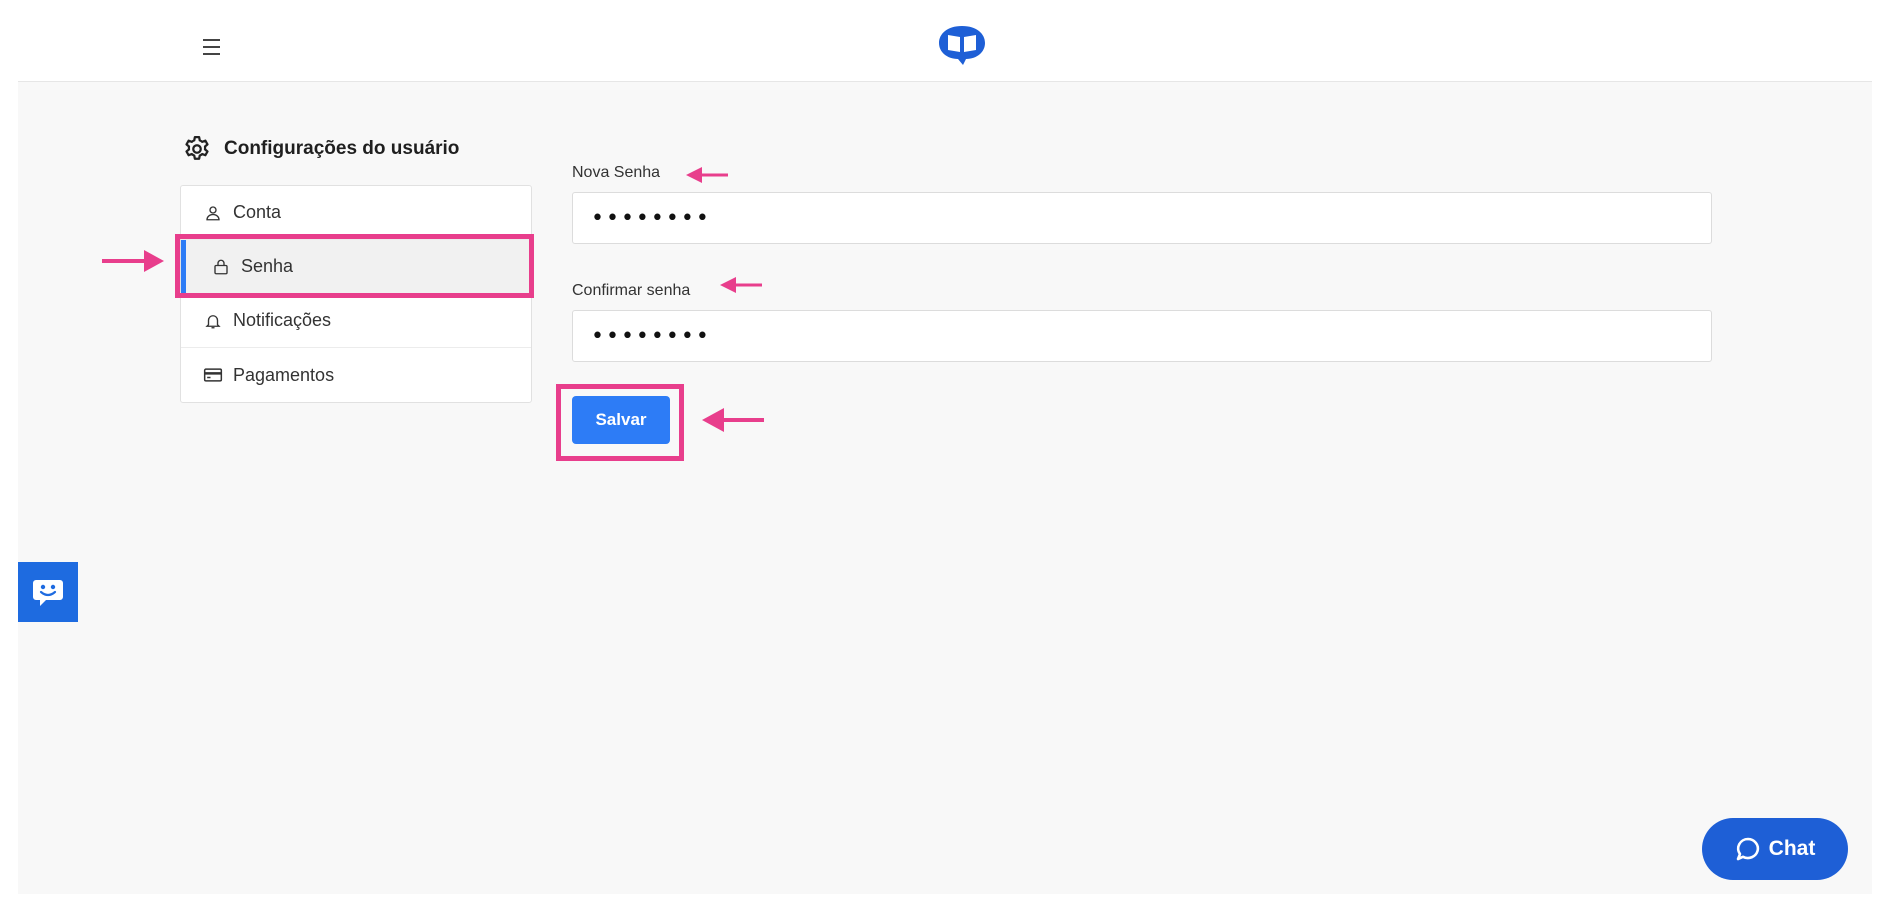 The image size is (1890, 912). What do you see at coordinates (1747, 849) in the screenshot?
I see `chat-bubble-icon` at bounding box center [1747, 849].